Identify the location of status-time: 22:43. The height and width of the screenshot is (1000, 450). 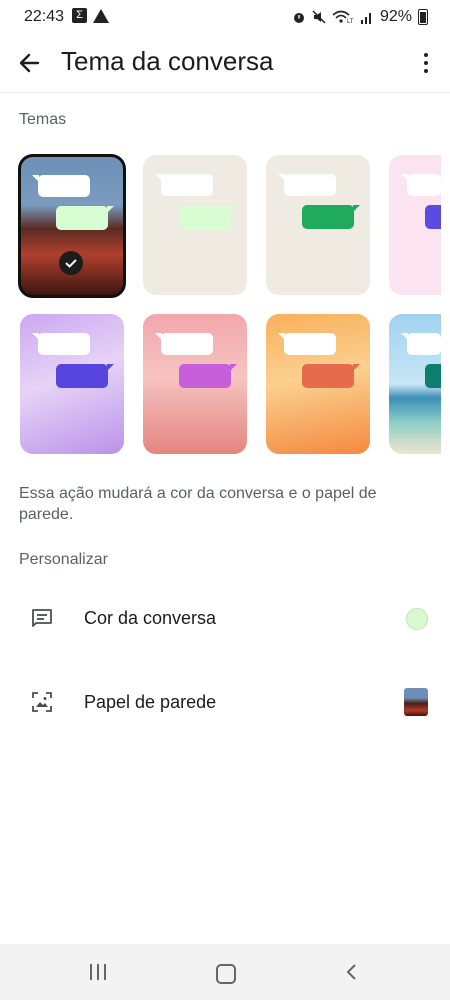
(44, 16).